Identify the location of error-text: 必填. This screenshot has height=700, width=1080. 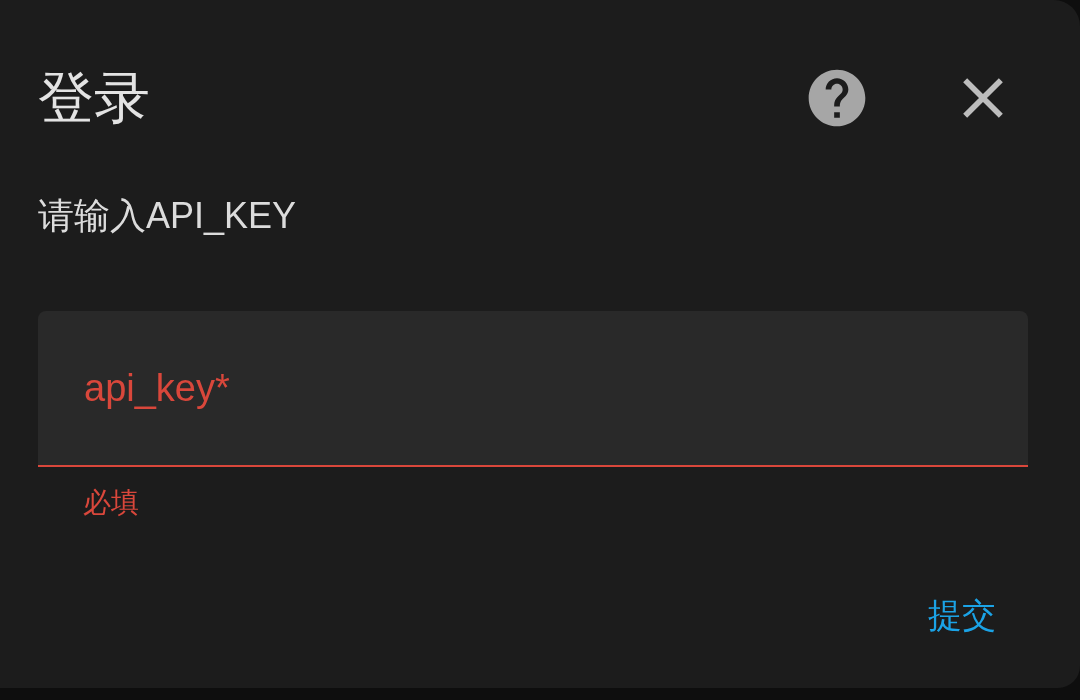
(111, 503).